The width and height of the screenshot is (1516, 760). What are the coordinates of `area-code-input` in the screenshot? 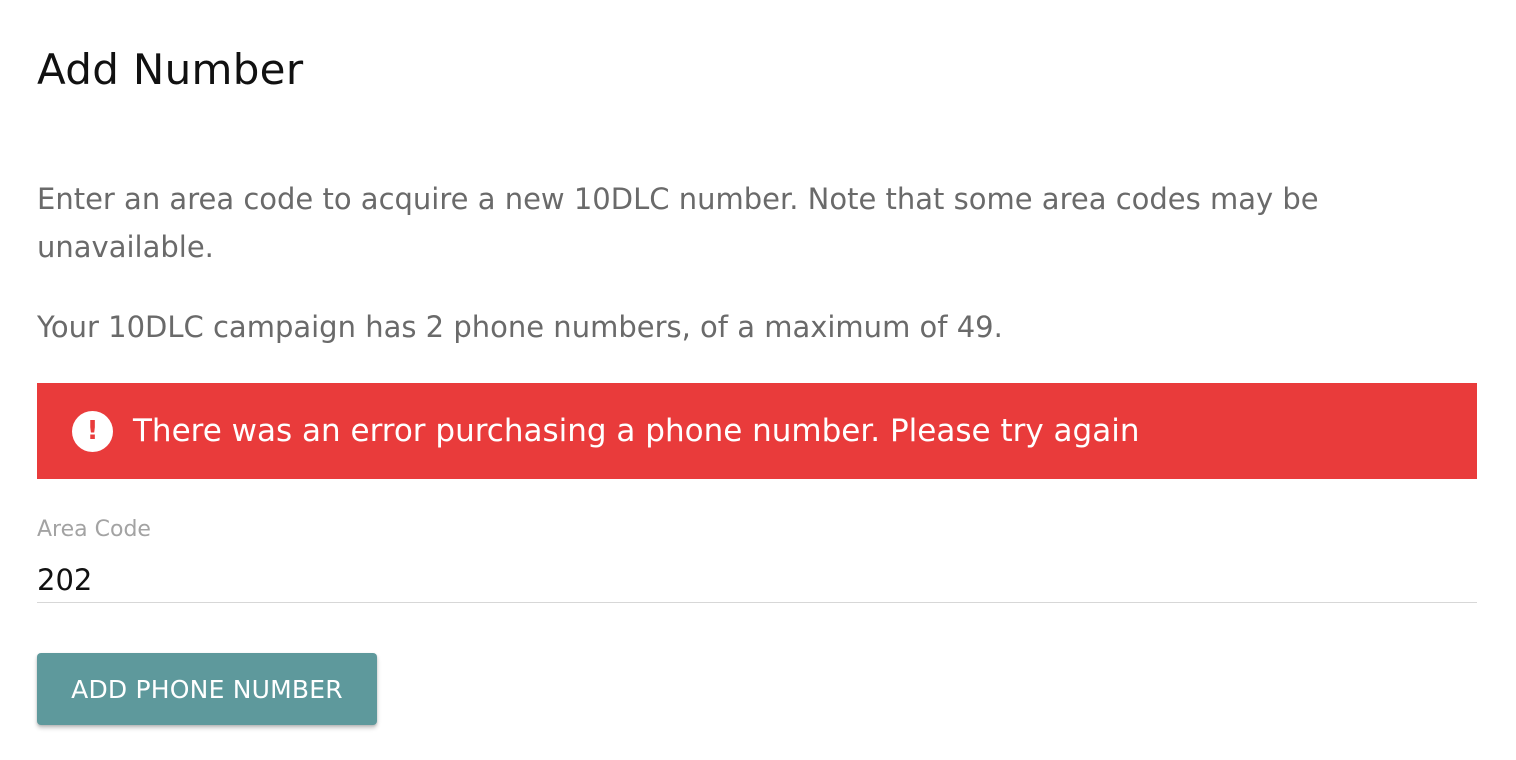 It's located at (757, 580).